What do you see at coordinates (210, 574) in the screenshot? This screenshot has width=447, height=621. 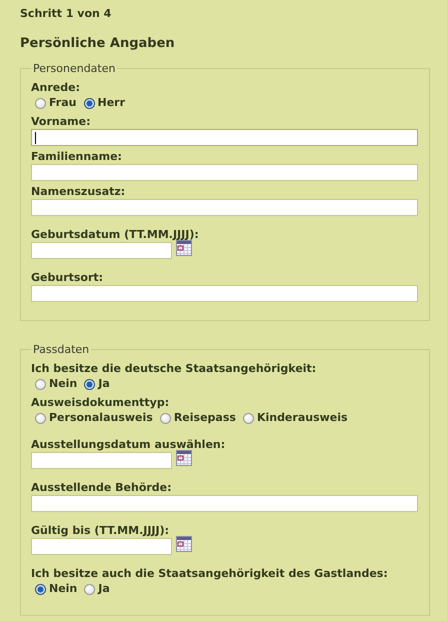 I see `field-label: Ich besitze auch die Staatsangehörigkeit des Gastlandes:` at bounding box center [210, 574].